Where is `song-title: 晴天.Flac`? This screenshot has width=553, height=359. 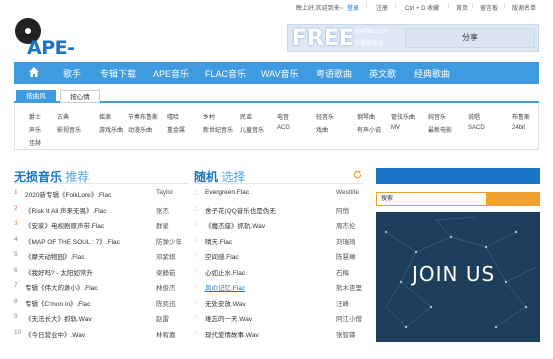 song-title: 晴天.Flac is located at coordinates (218, 241).